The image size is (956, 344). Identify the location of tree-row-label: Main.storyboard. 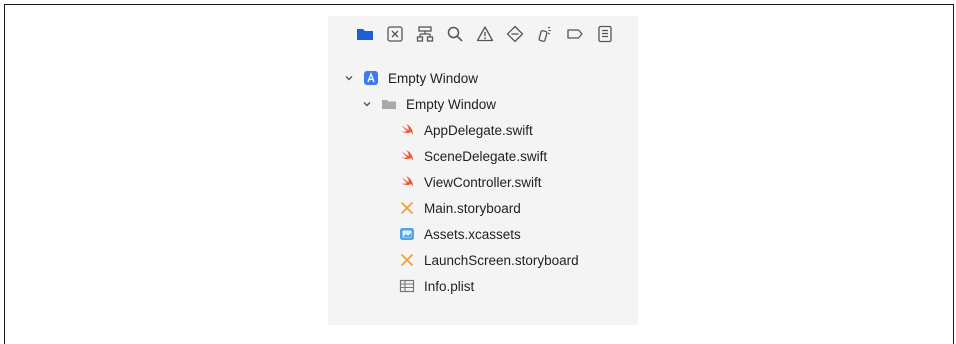
(472, 208).